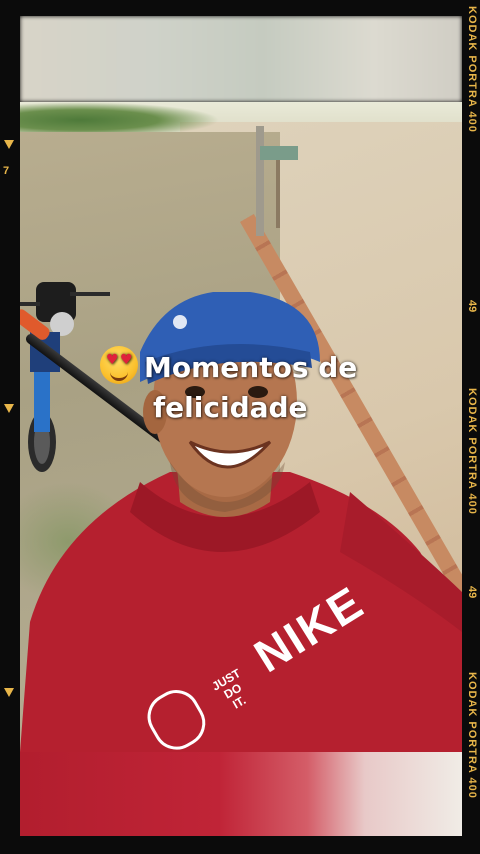 The height and width of the screenshot is (854, 480). I want to click on film-frame-number-2: 49, so click(472, 592).